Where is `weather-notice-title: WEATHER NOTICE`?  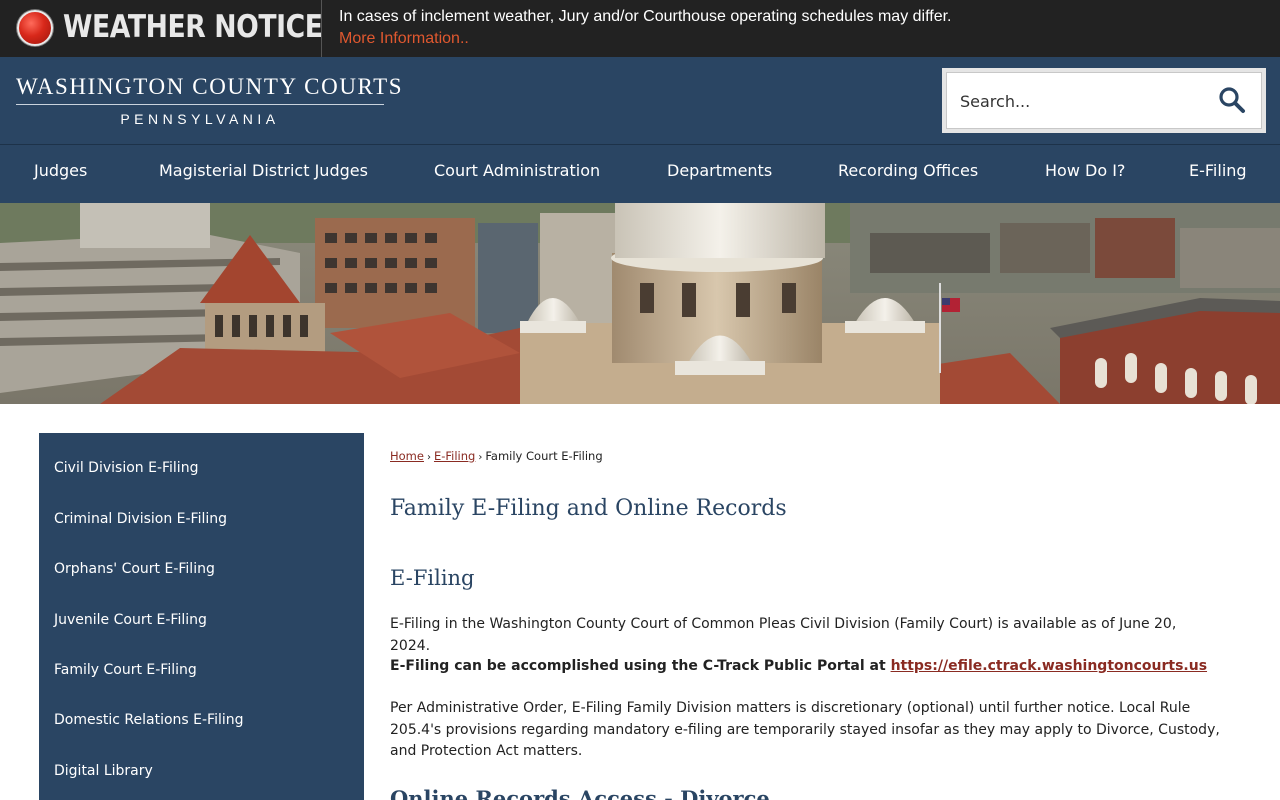
weather-notice-title: WEATHER NOTICE is located at coordinates (193, 27).